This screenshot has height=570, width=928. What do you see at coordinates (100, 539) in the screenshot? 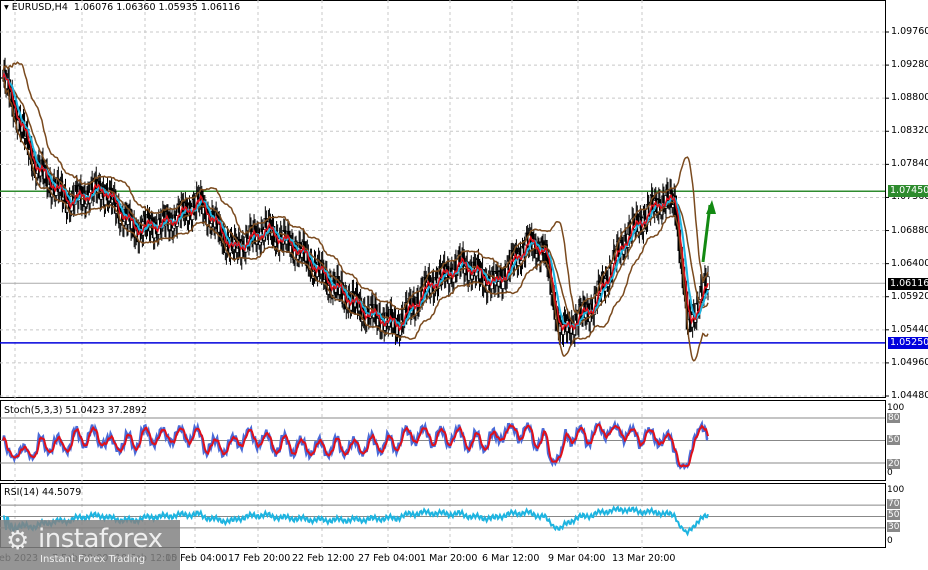
I see `logo-name: instaforex` at bounding box center [100, 539].